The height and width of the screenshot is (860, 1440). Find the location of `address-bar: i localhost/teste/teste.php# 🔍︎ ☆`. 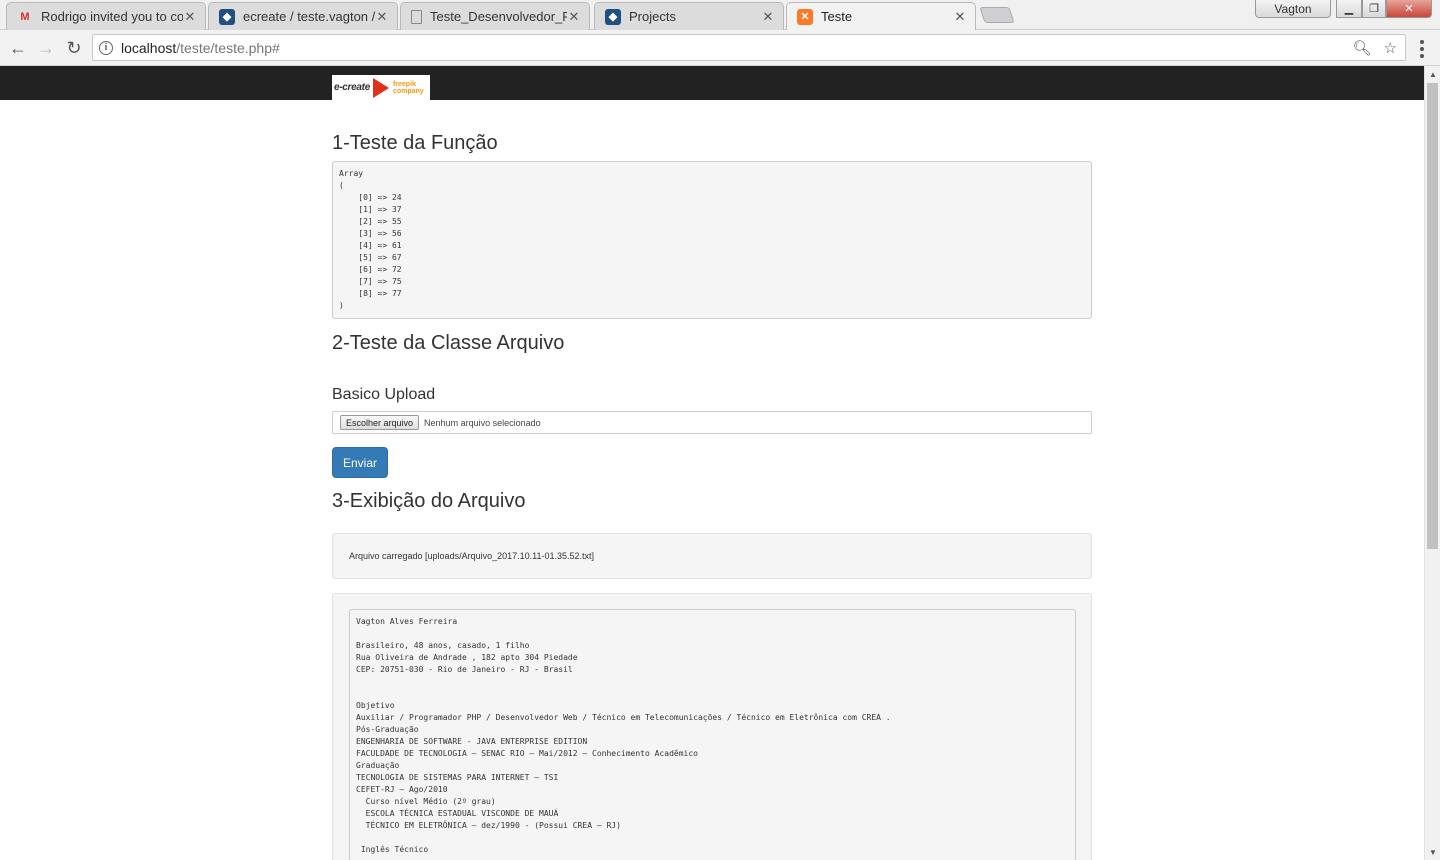

address-bar: i localhost/teste/teste.php# 🔍︎ ☆ is located at coordinates (749, 47).